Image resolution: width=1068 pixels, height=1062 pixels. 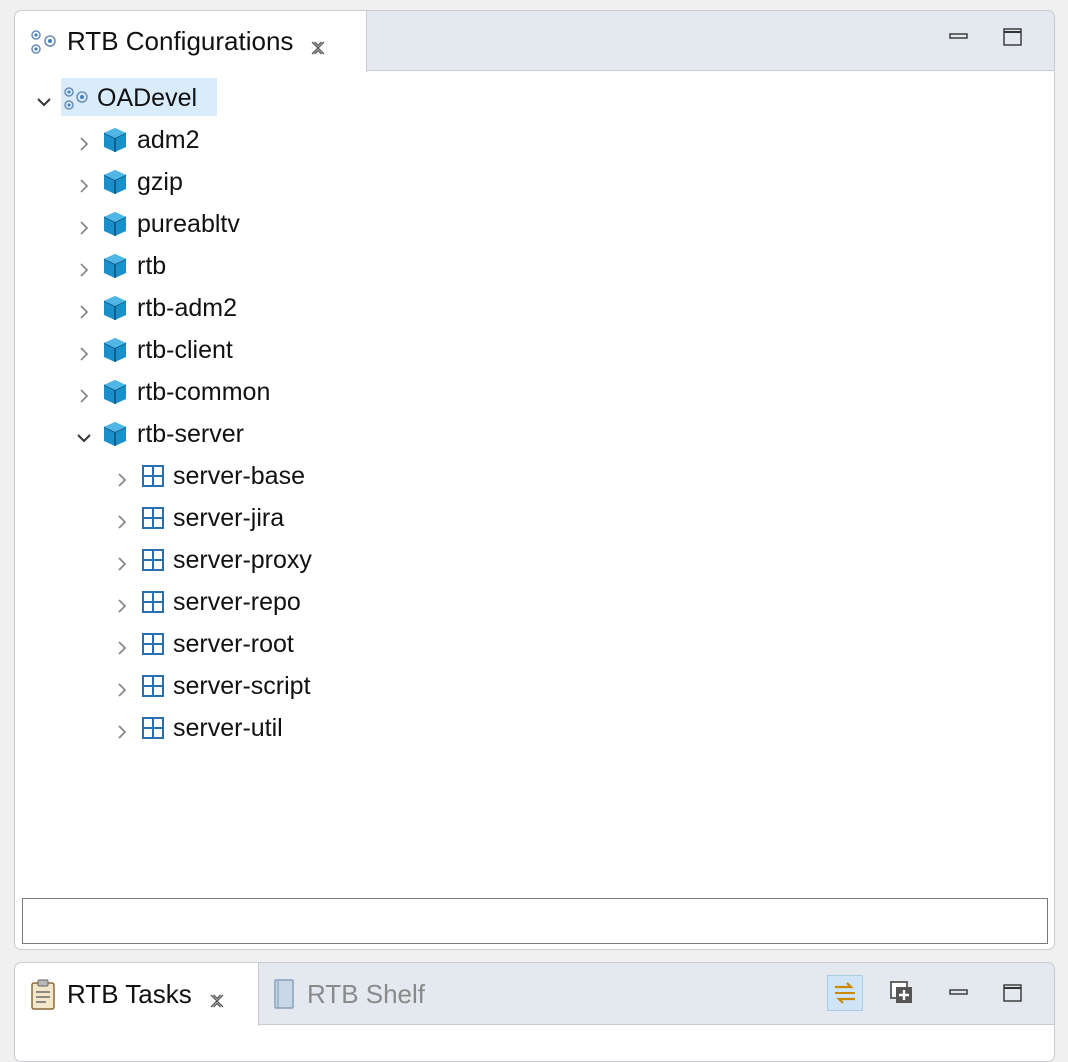 I want to click on tree-item-module: rtb-server, so click(x=159, y=434).